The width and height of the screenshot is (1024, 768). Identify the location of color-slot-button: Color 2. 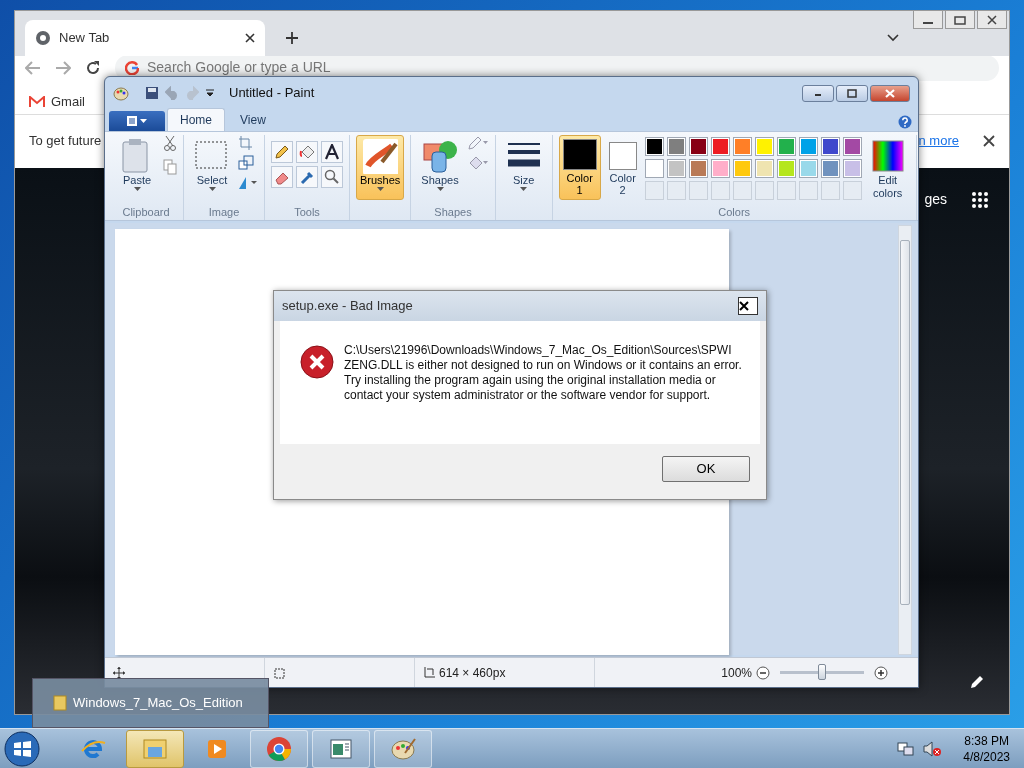
(622, 167).